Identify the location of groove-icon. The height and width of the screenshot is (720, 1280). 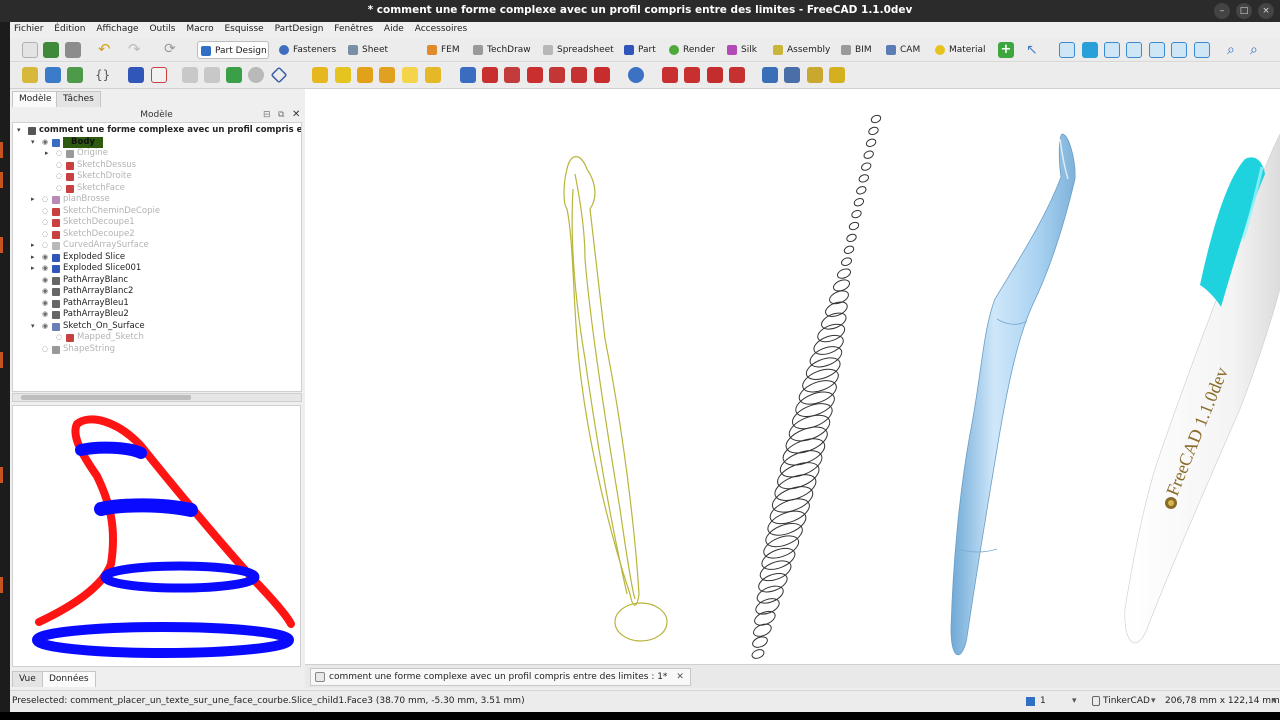
(512, 75).